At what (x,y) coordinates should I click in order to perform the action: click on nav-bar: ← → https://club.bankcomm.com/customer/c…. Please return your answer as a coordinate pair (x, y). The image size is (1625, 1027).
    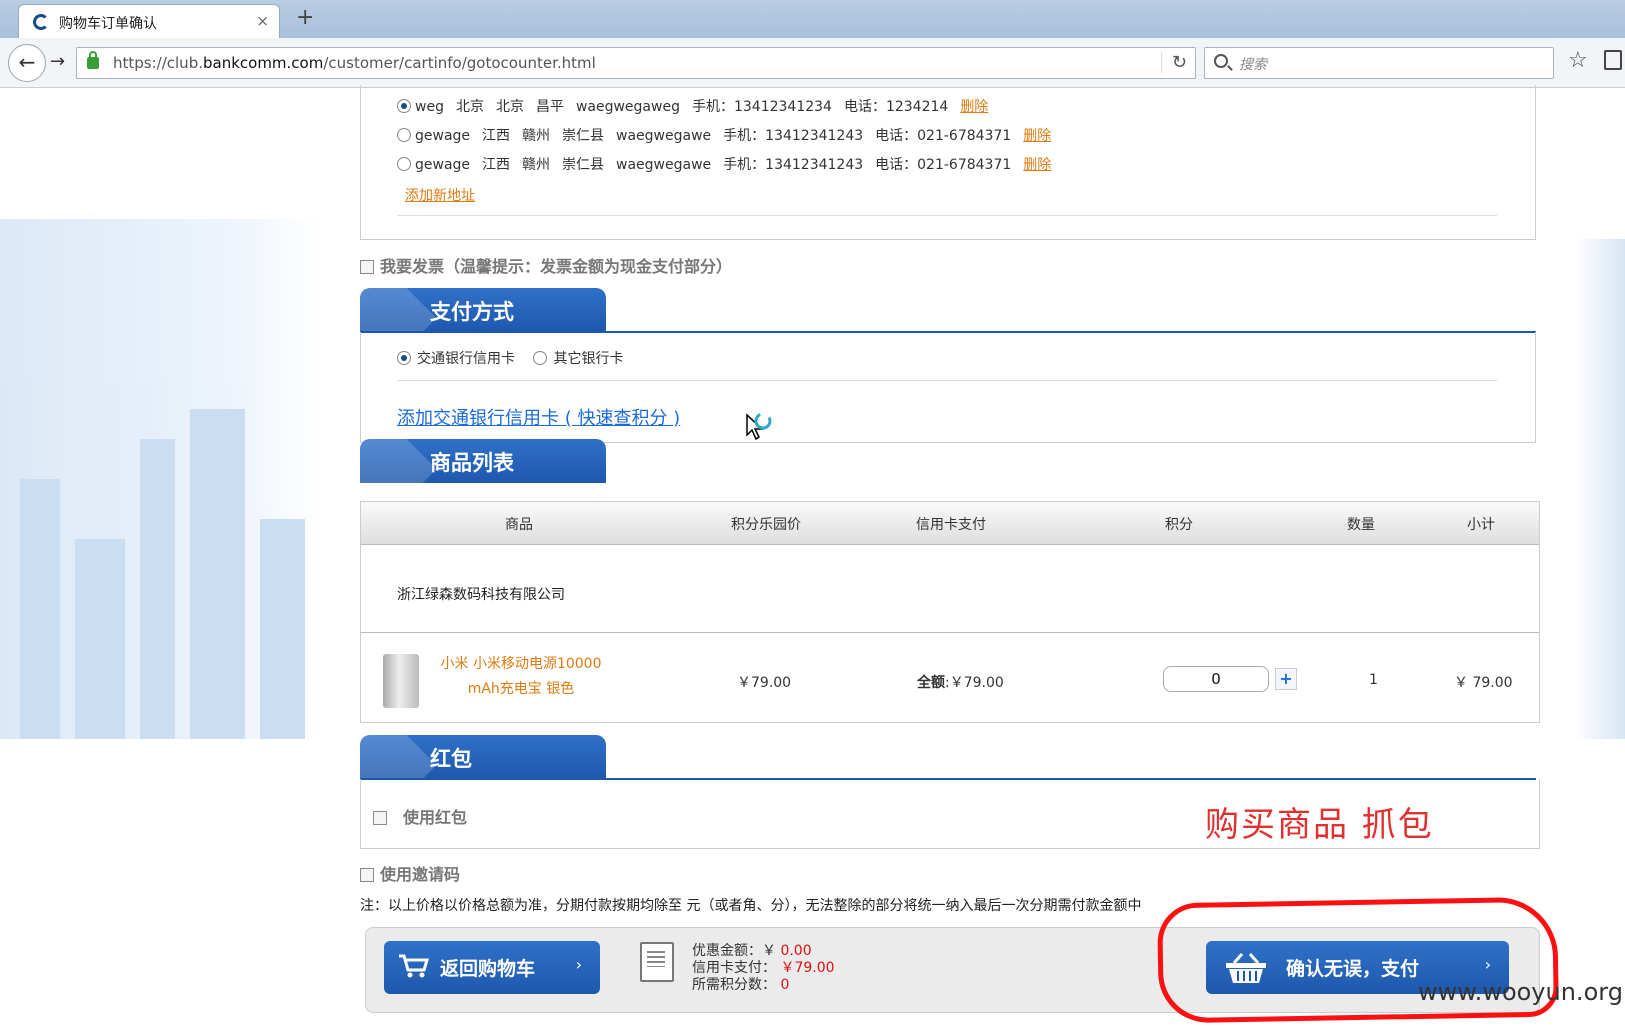
    Looking at the image, I should click on (812, 63).